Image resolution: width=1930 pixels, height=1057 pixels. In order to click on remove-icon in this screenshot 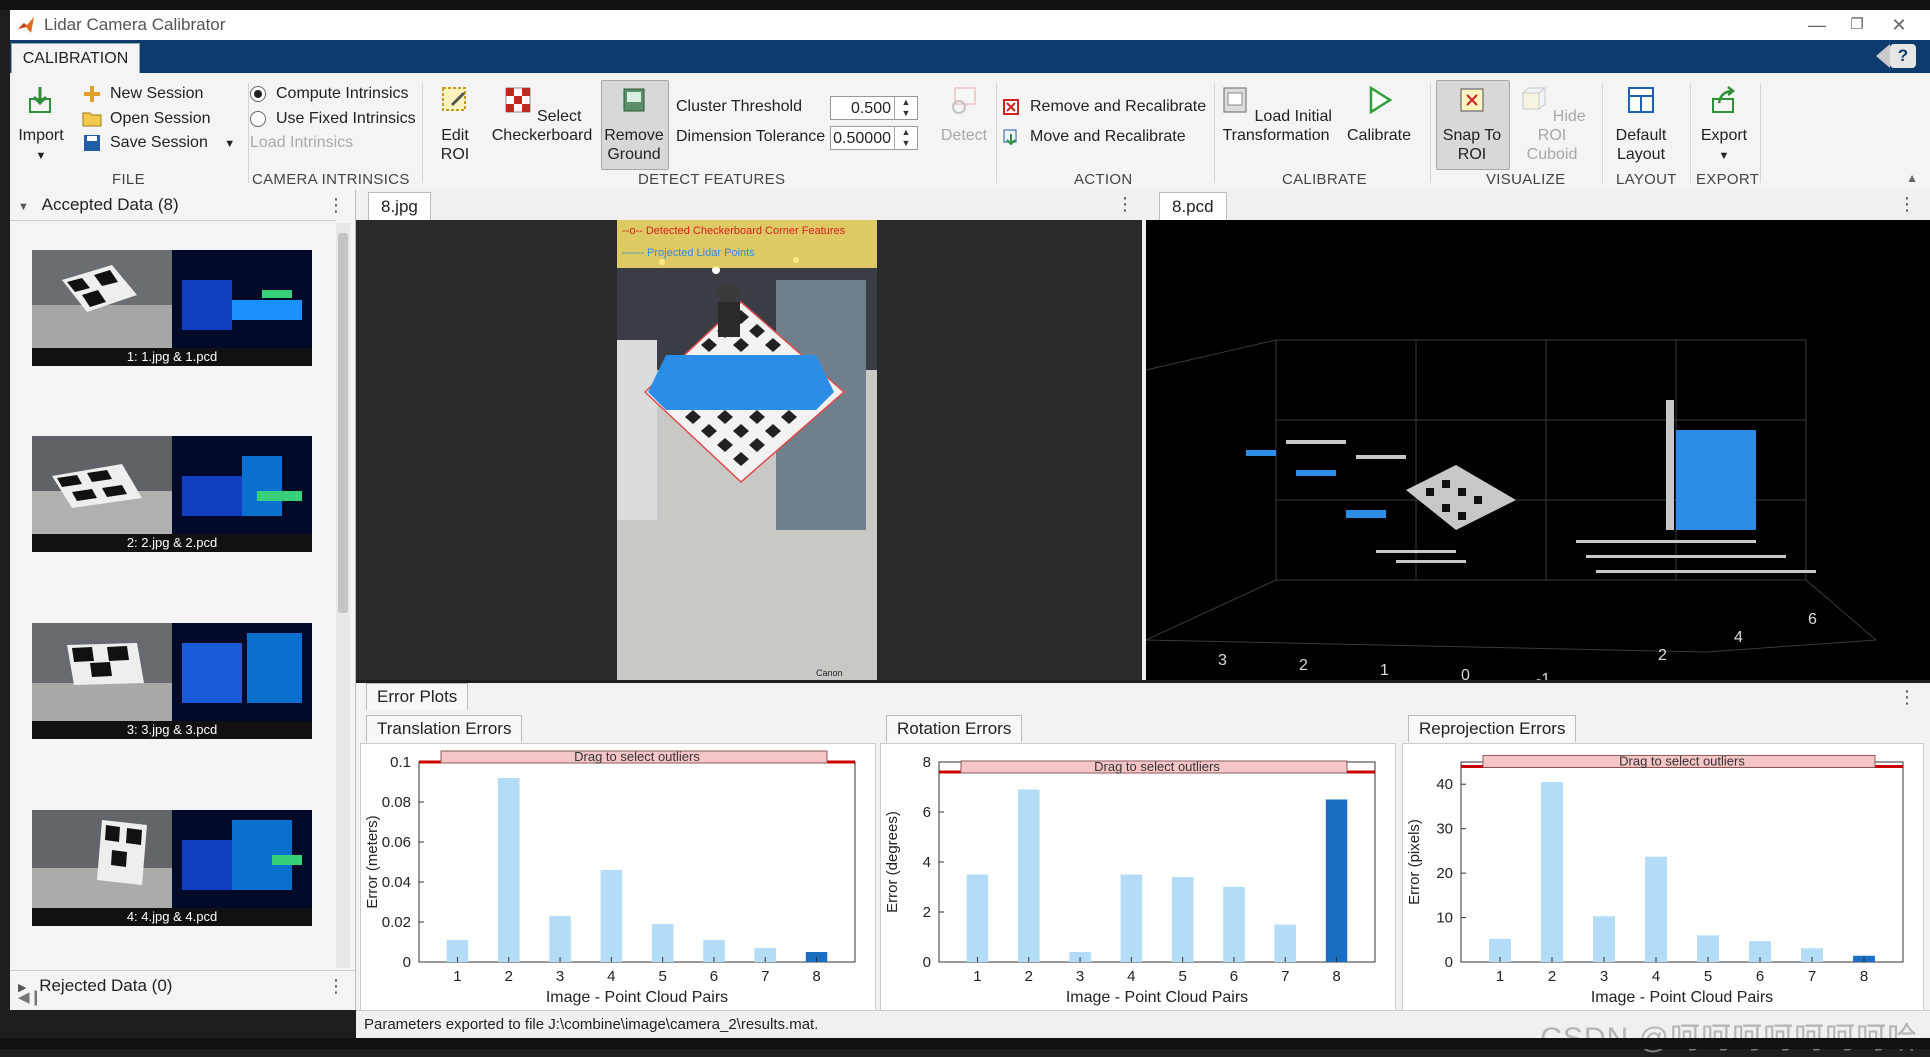, I will do `click(1011, 107)`.